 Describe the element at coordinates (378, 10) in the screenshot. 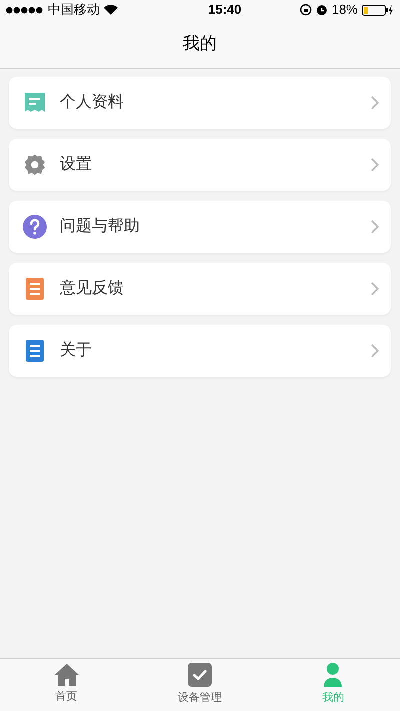

I see `battery-icon` at that location.